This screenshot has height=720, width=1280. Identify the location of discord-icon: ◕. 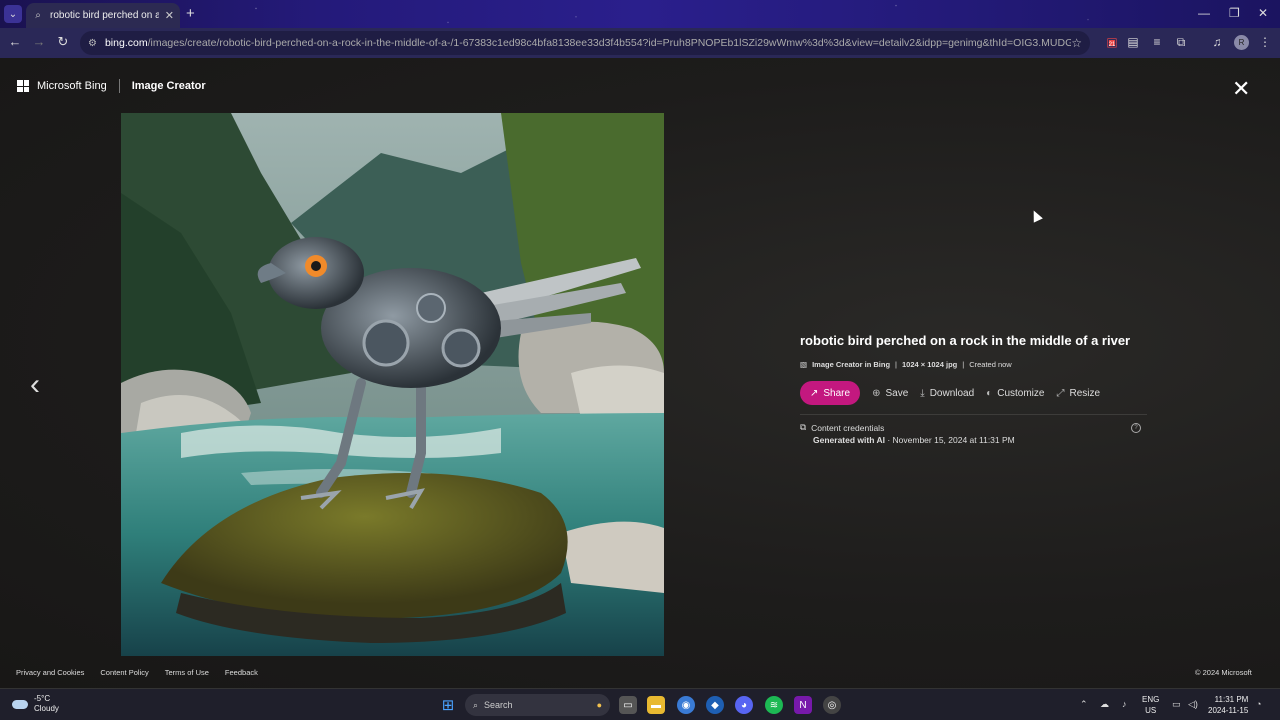
(744, 705).